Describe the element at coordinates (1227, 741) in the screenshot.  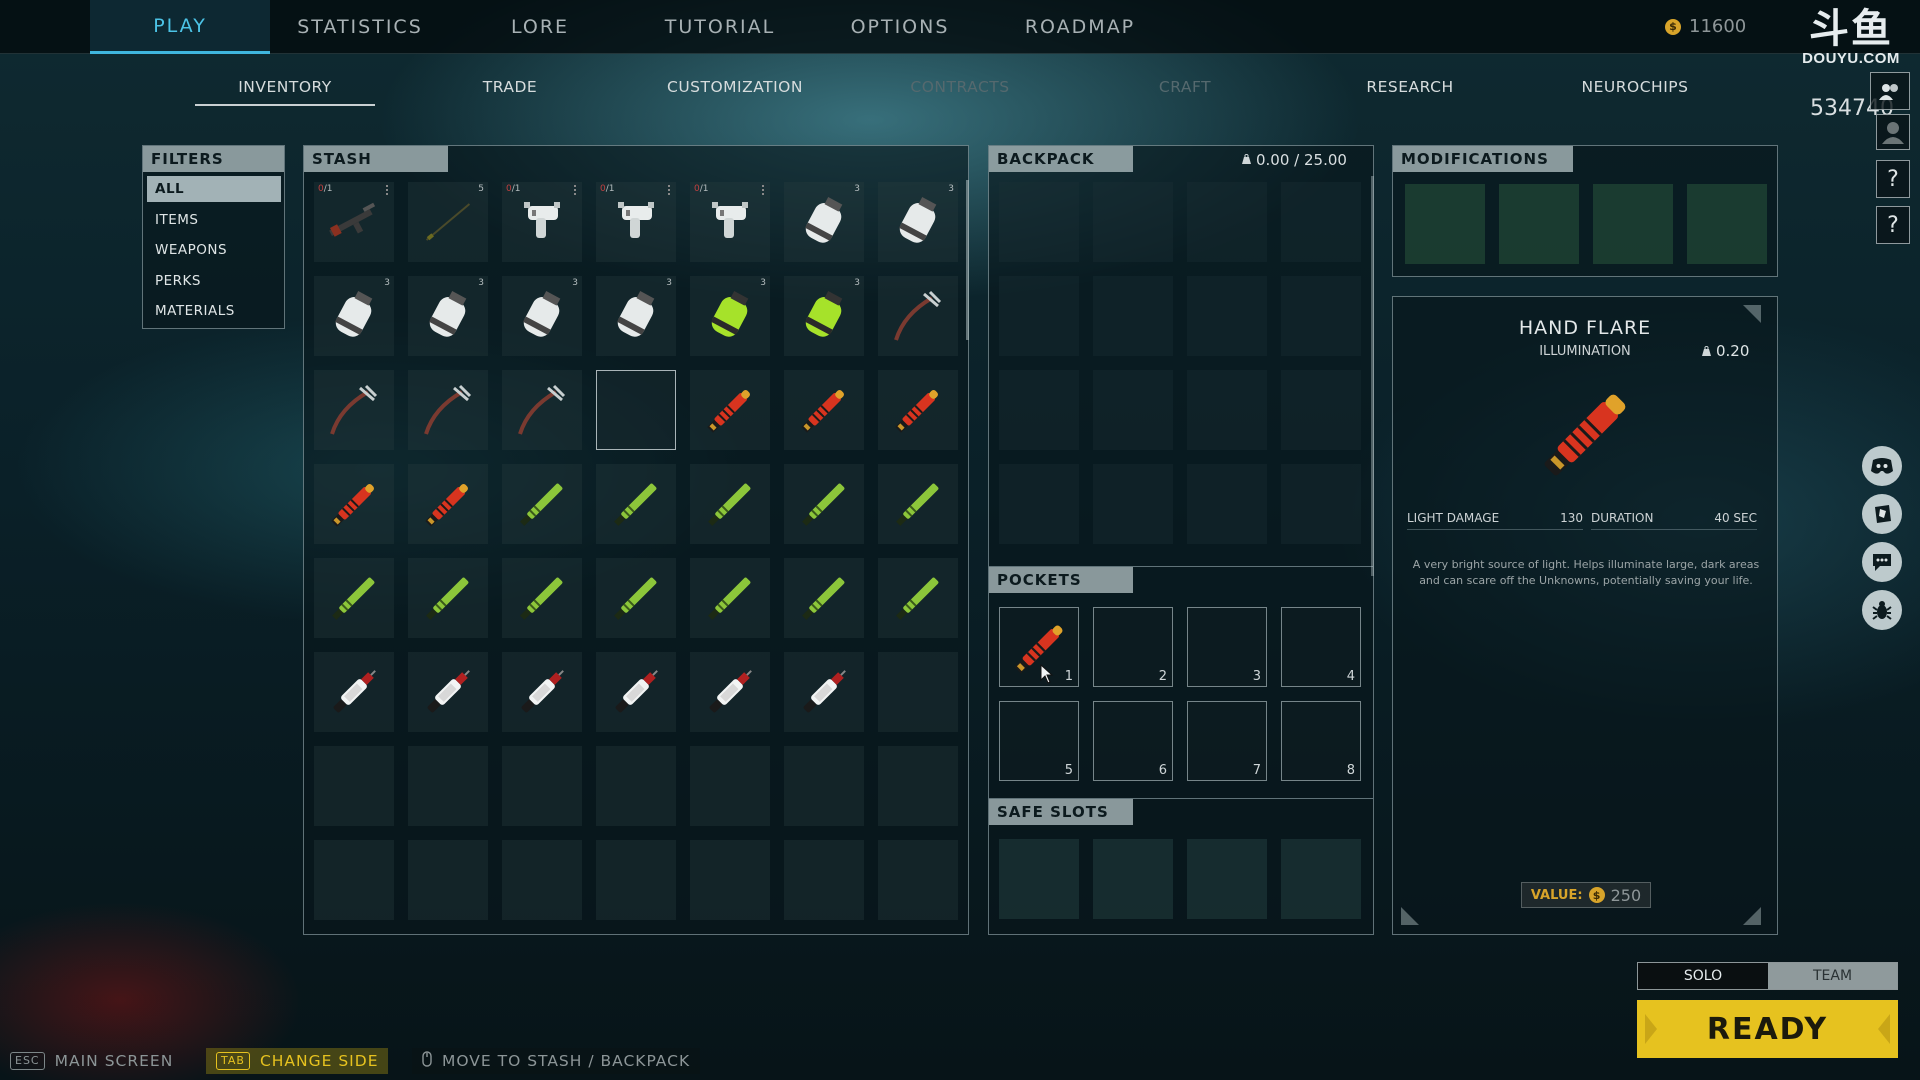
I see `pocket-slot-7: 7` at that location.